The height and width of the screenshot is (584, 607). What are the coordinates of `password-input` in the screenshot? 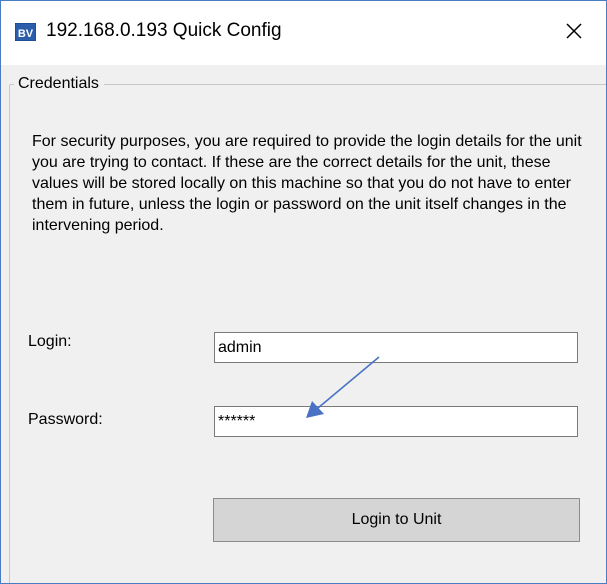 It's located at (396, 421).